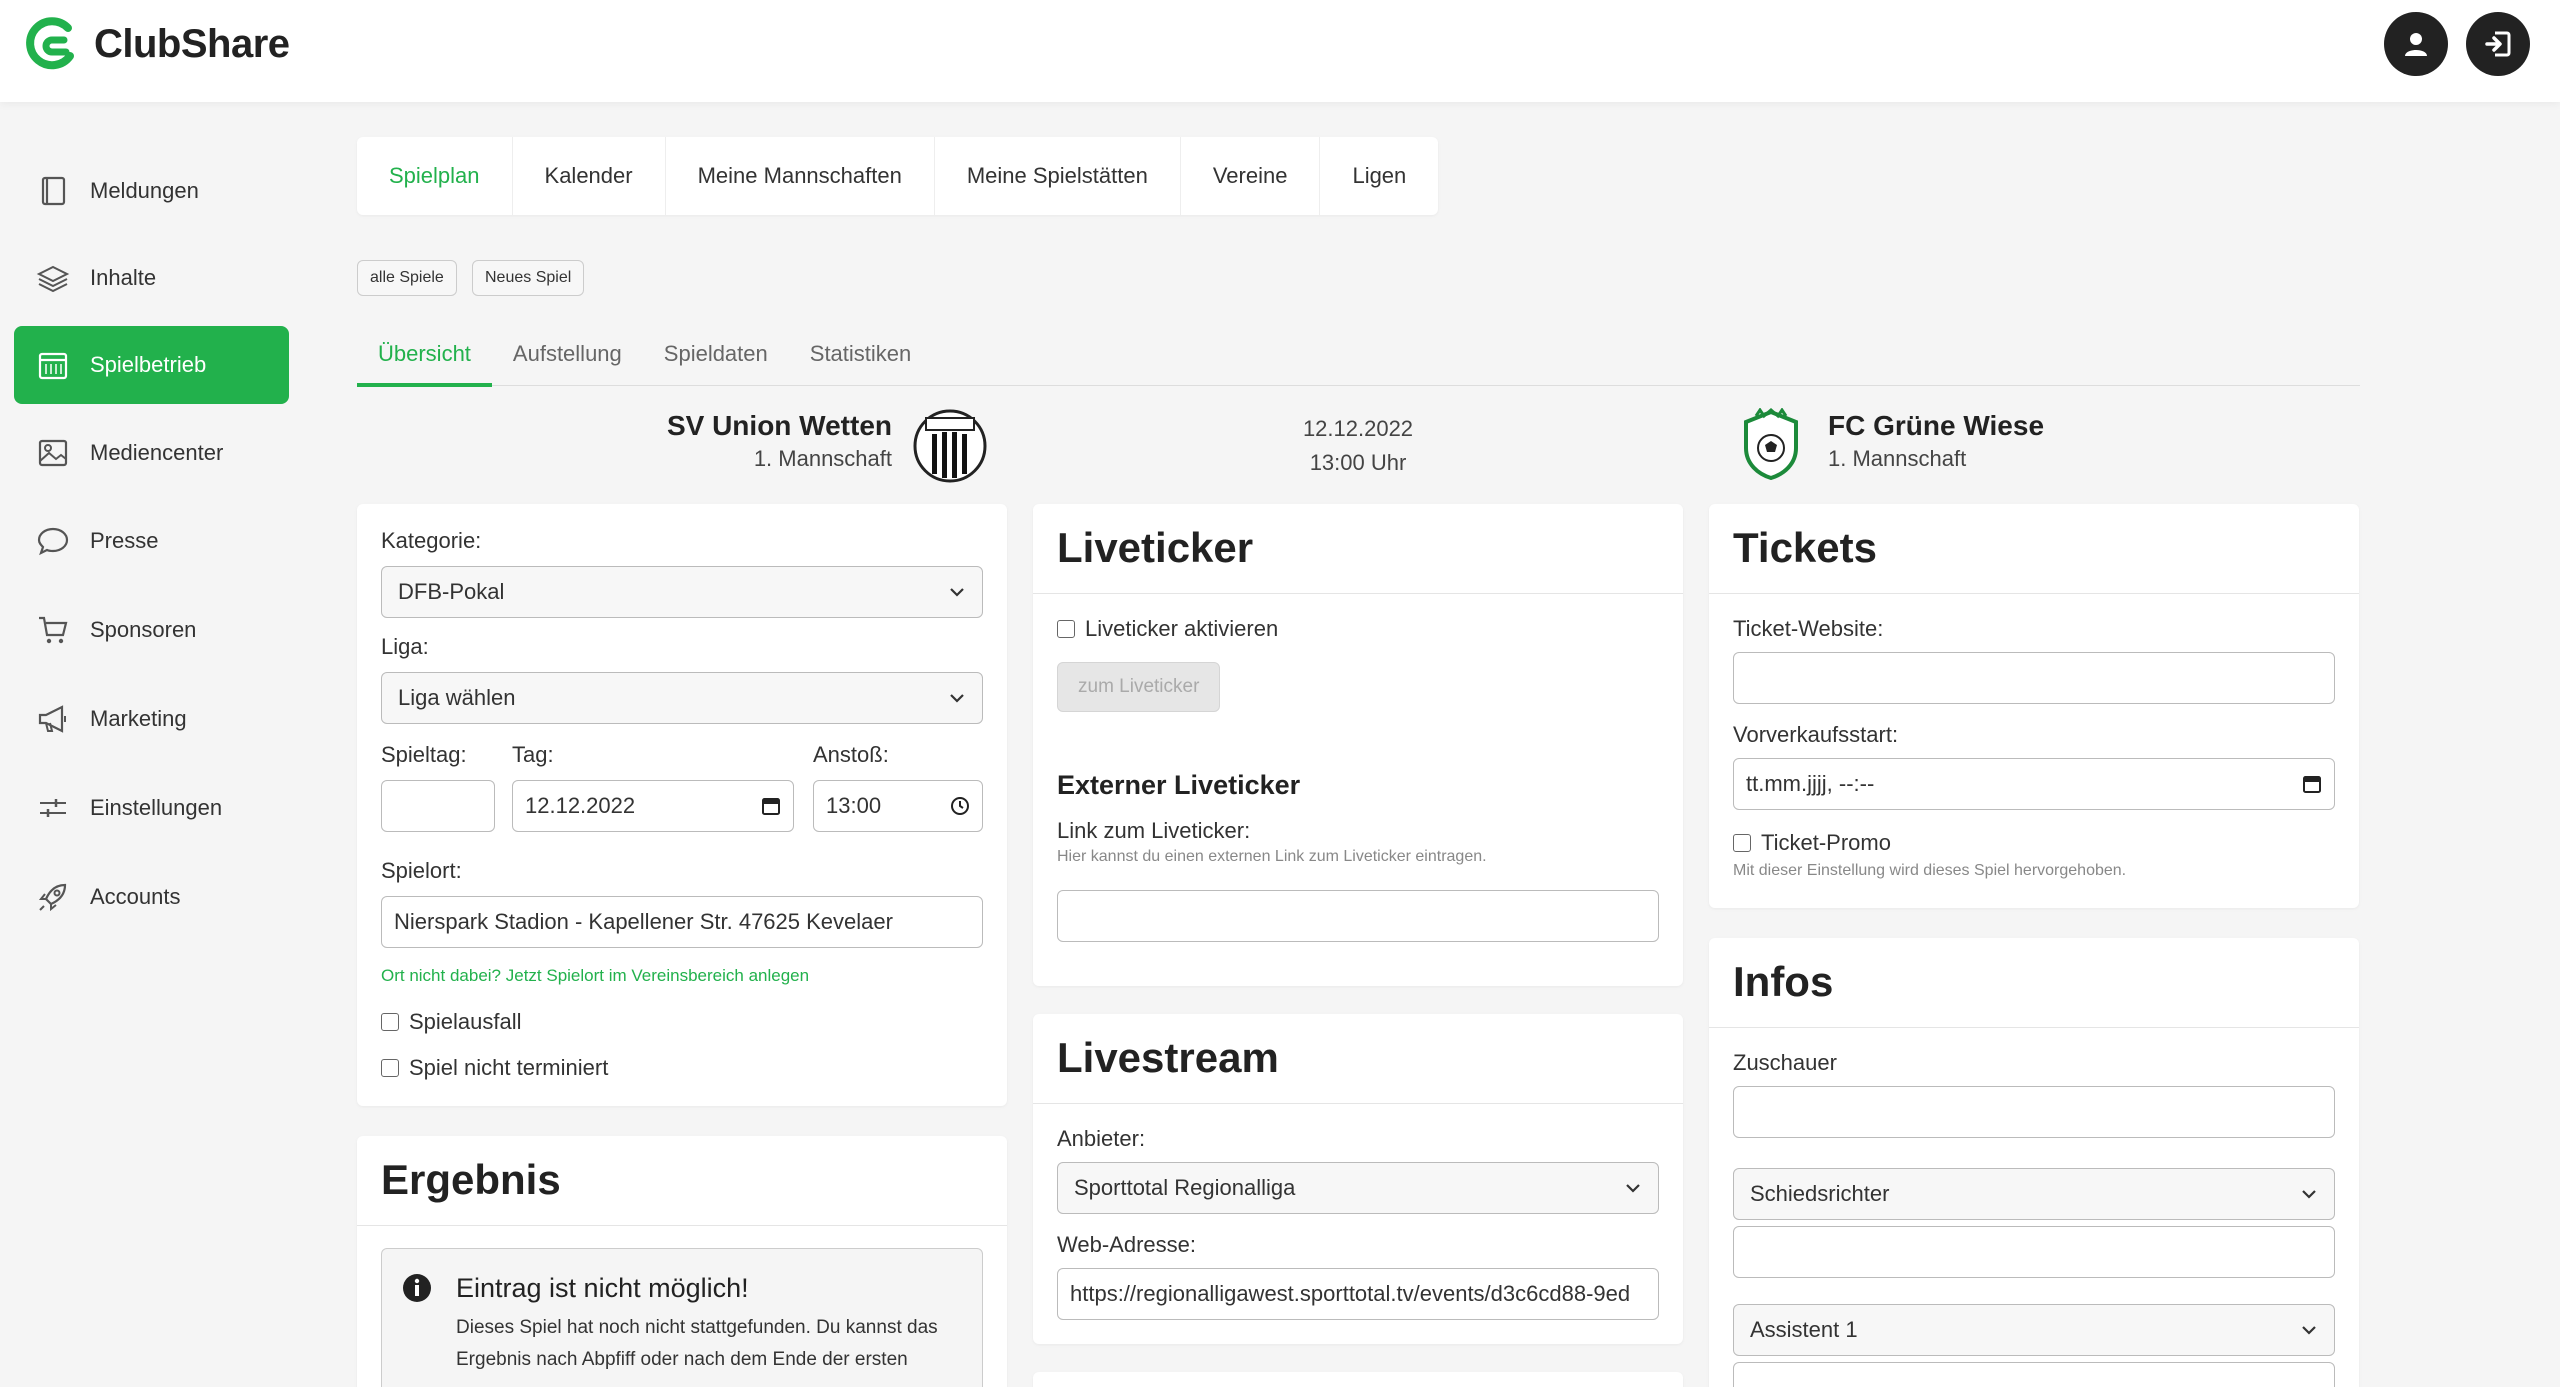 The image size is (2560, 1387). What do you see at coordinates (779, 425) in the screenshot?
I see `home-team-name: SV Union Wetten` at bounding box center [779, 425].